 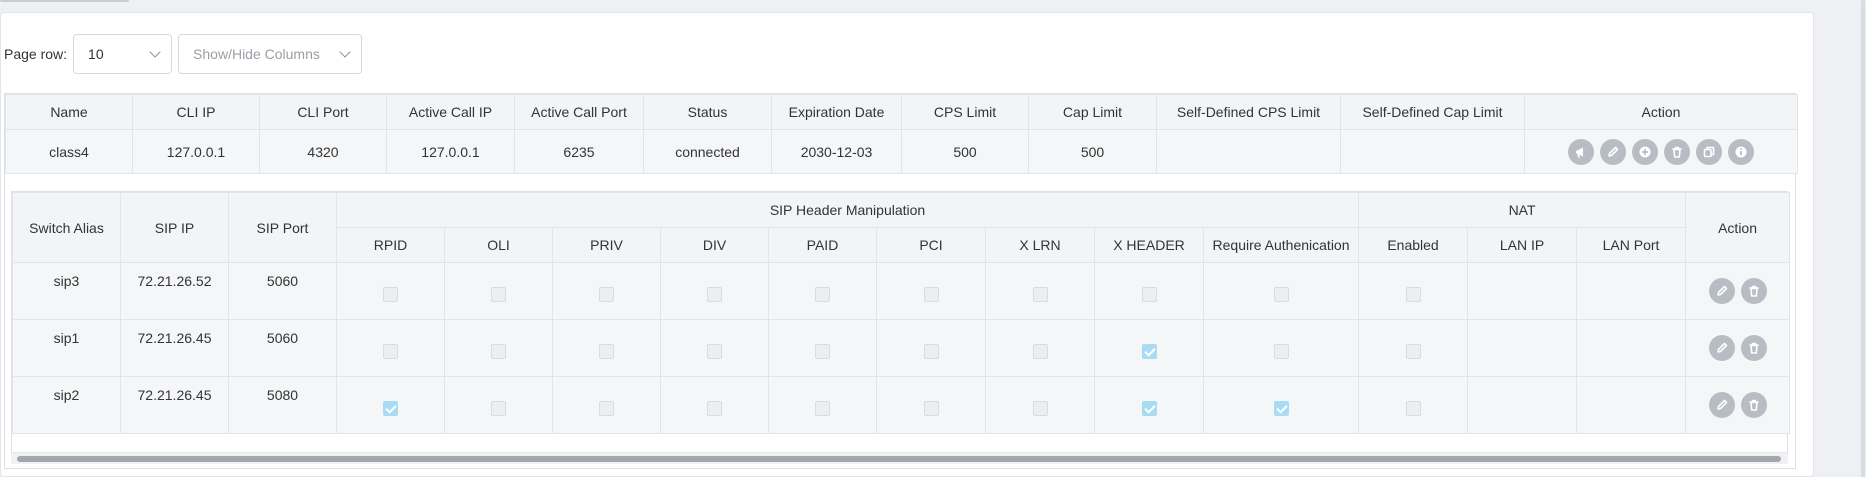 I want to click on col-active-call-port: Active Call Port, so click(x=579, y=112).